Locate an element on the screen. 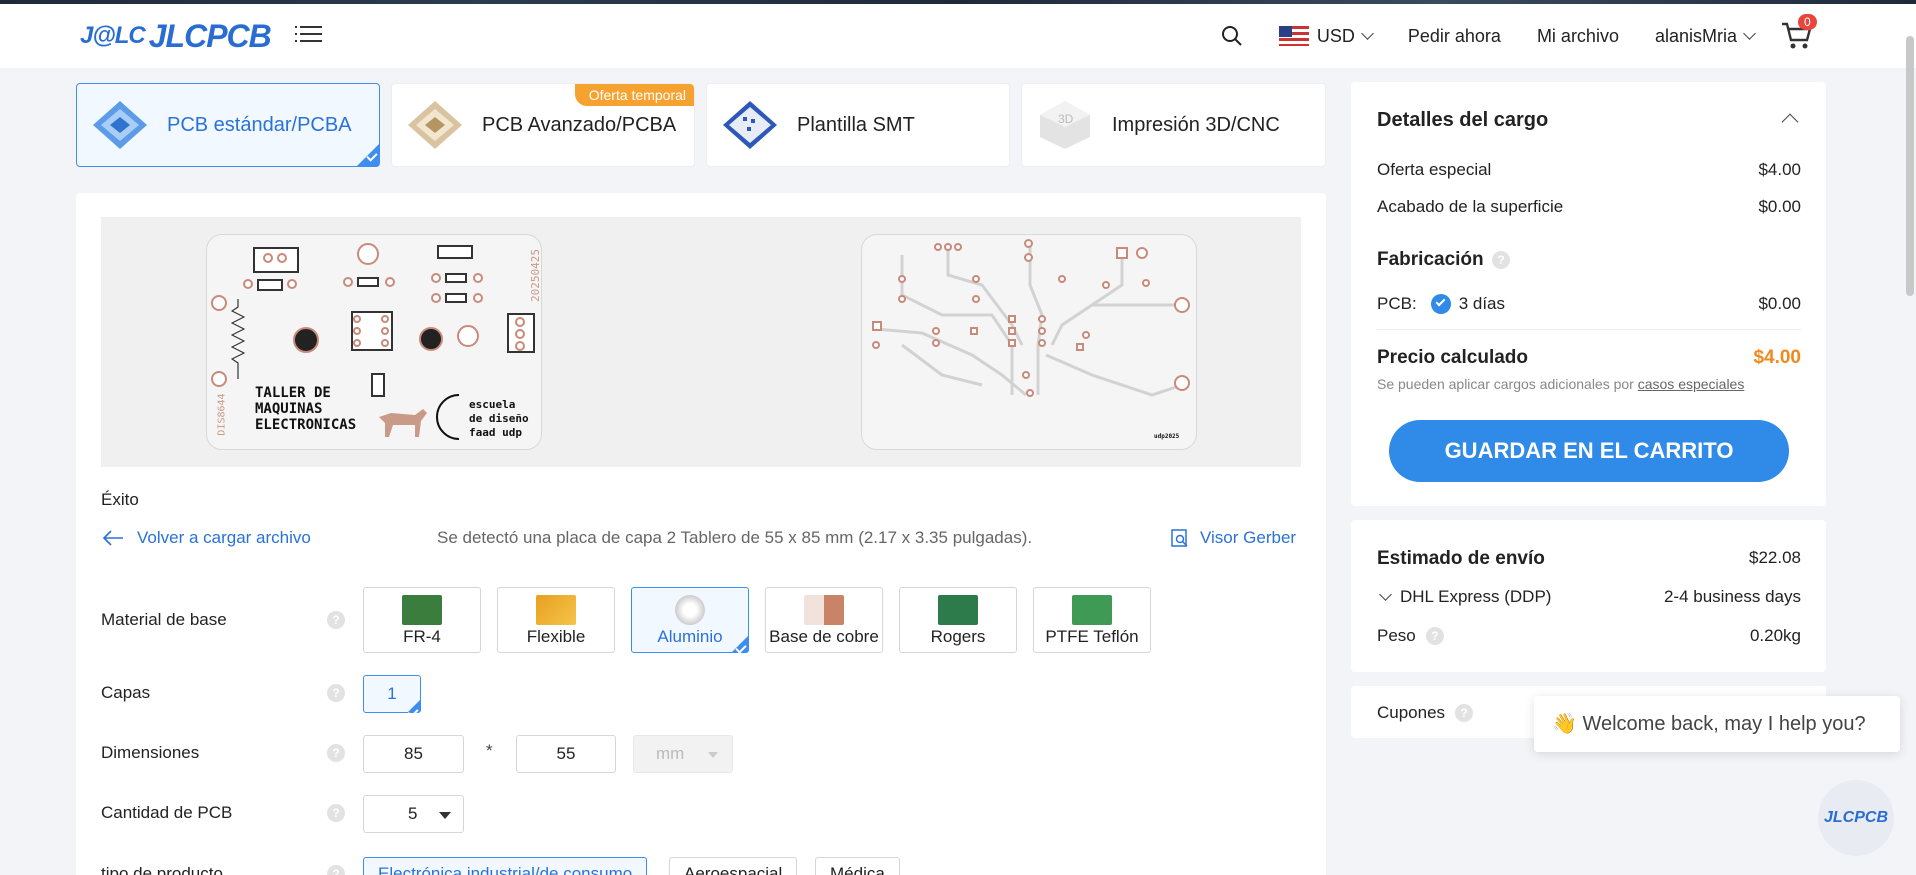 This screenshot has height=875, width=1916. rogers-icon is located at coordinates (958, 610).